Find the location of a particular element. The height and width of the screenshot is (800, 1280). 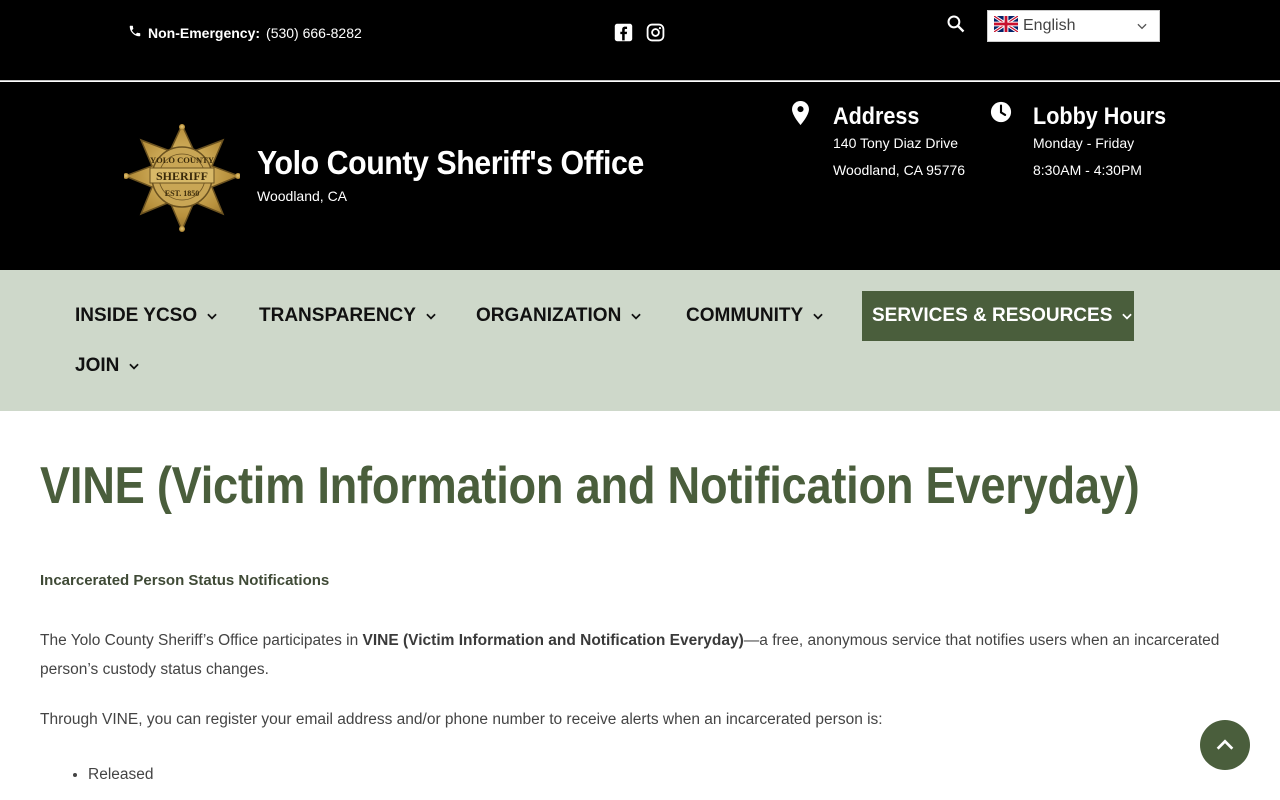

scroll-to-top-button is located at coordinates (1225, 745).